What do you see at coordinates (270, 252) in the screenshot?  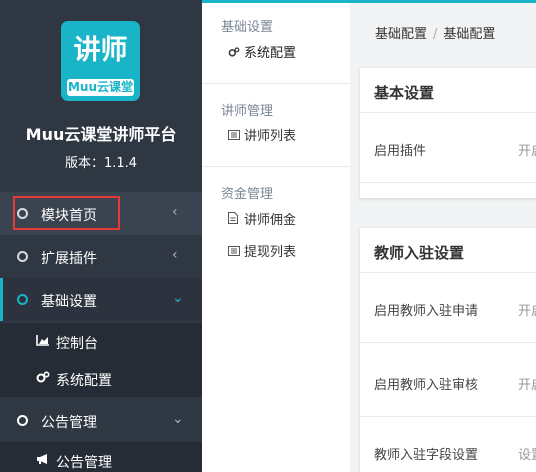 I see `submenu-link-label: 提现列表` at bounding box center [270, 252].